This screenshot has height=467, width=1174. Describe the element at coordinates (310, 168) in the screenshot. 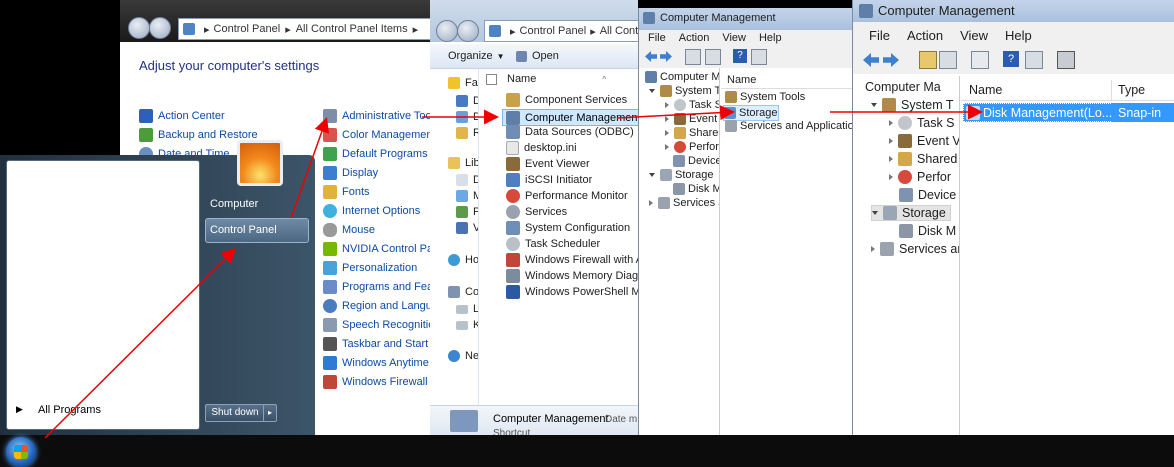

I see `arrow-control-panel-to-admin-tools` at that location.